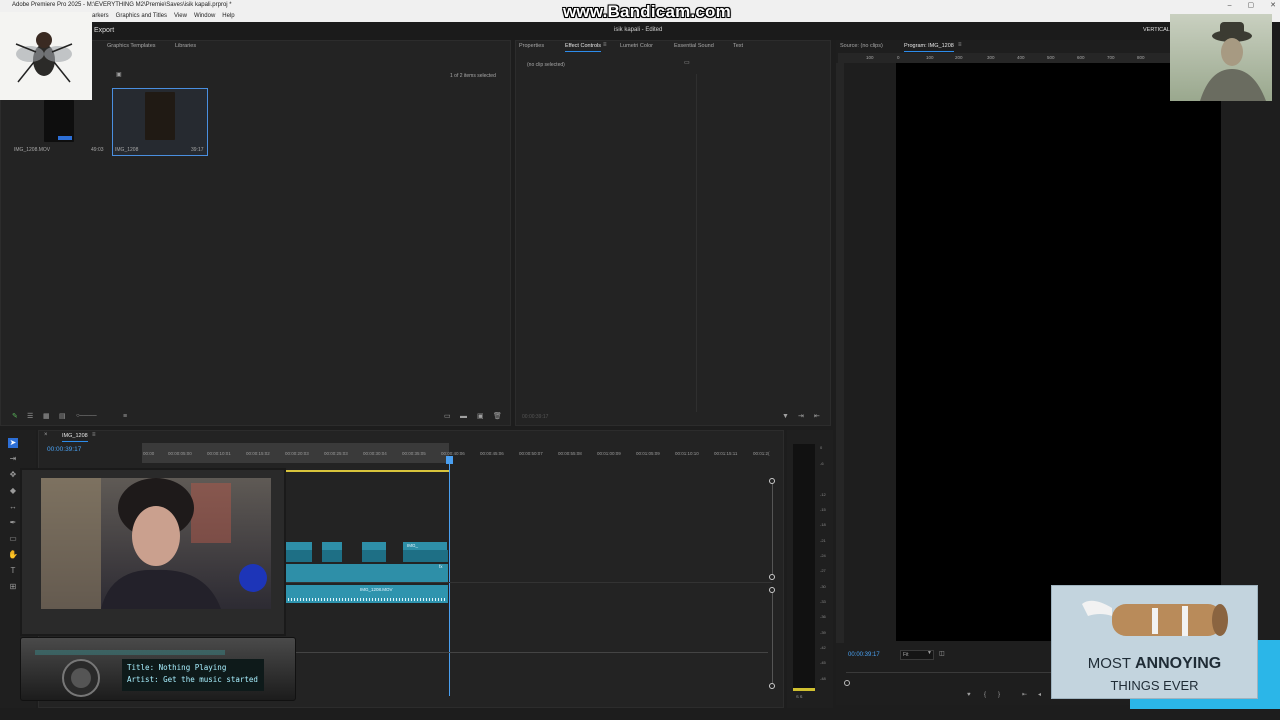  I want to click on zoom-slider: ○────, so click(86, 416).